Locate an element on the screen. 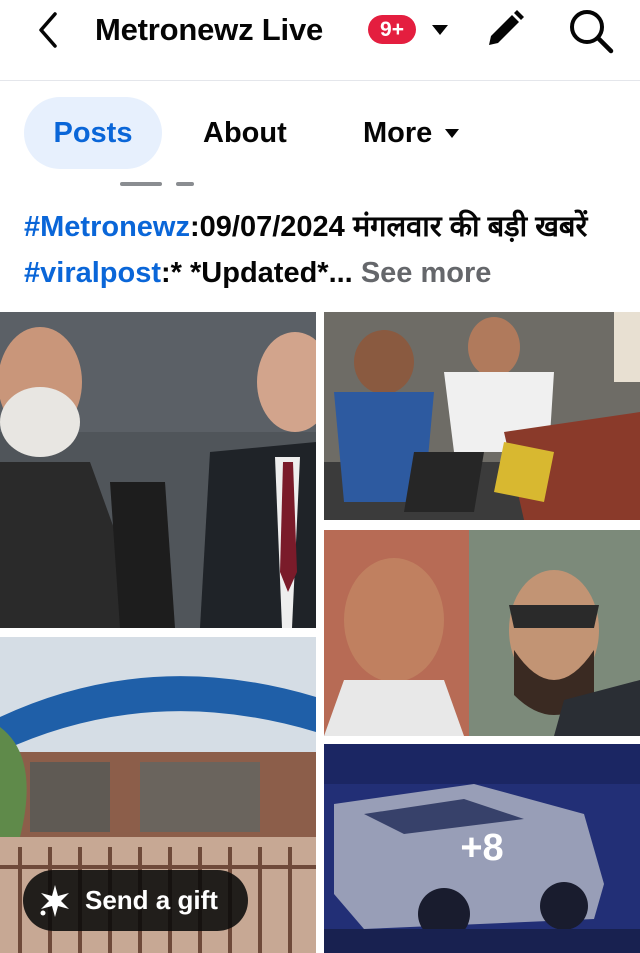 The image size is (640, 953). edit-button is located at coordinates (505, 29).